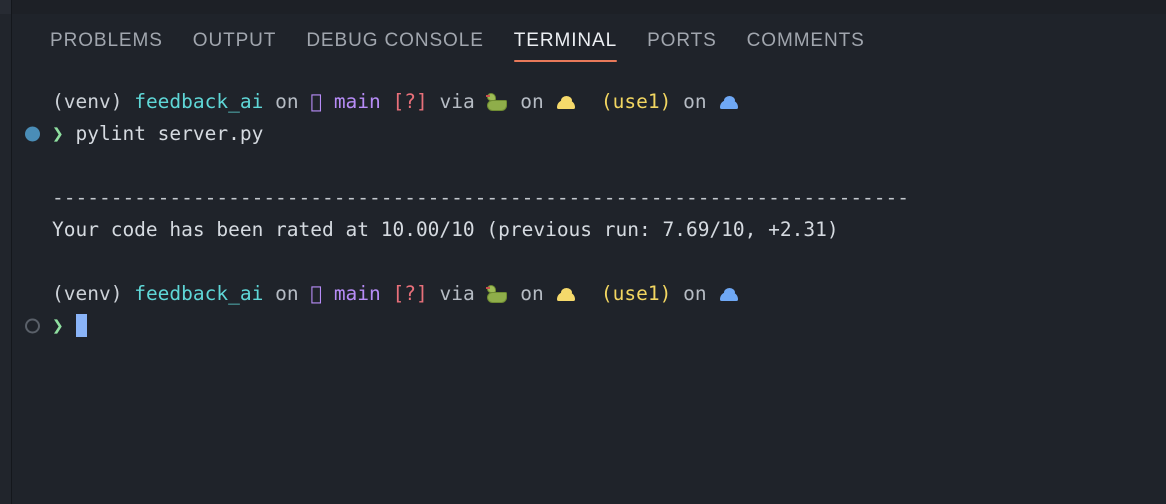 This screenshot has height=504, width=1166. I want to click on prompt-chevron-icon-2: ❯, so click(58, 325).